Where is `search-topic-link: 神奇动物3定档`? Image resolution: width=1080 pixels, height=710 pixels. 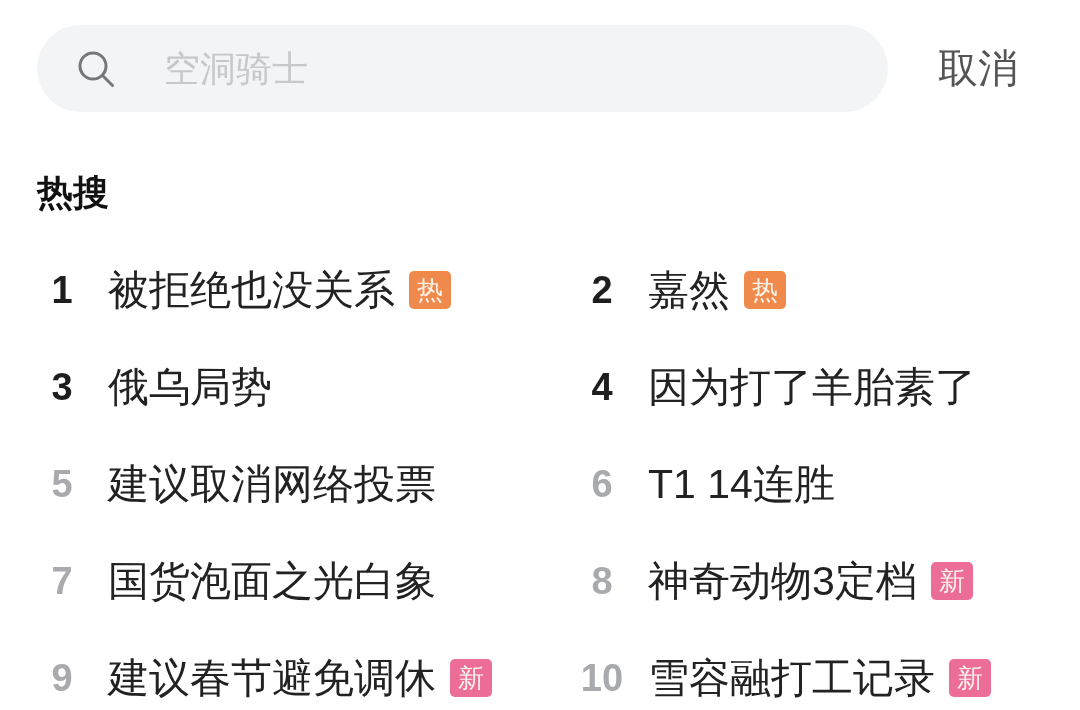
search-topic-link: 神奇动物3定档 is located at coordinates (782, 581).